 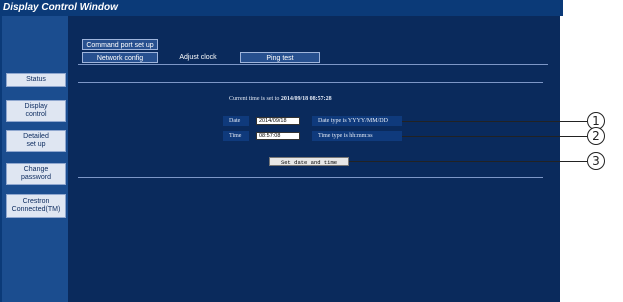 What do you see at coordinates (281, 8) in the screenshot?
I see `window-title: Display Control Window` at bounding box center [281, 8].